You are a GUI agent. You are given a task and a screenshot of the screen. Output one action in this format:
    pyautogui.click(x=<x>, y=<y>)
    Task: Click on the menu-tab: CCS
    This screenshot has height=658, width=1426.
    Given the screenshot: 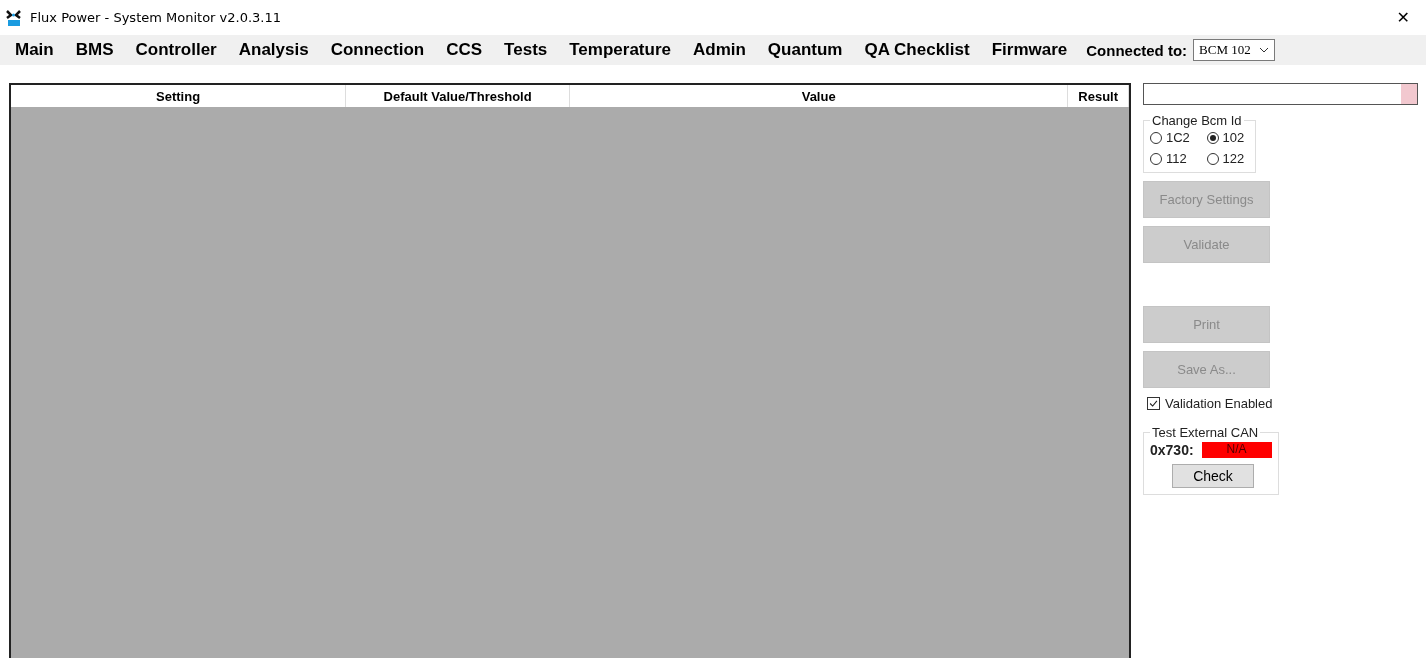 What is the action you would take?
    pyautogui.click(x=464, y=50)
    